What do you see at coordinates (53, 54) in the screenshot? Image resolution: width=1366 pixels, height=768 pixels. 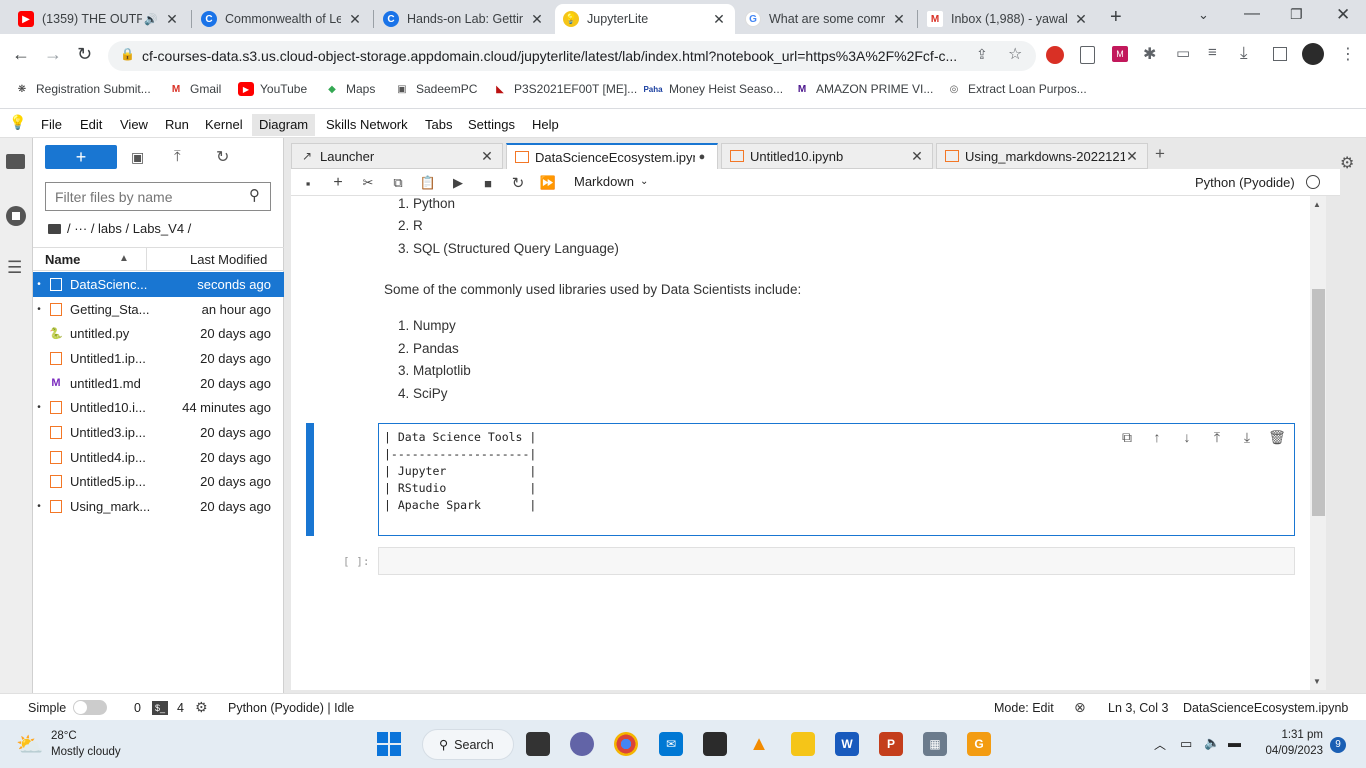 I see `forward-icon: →` at bounding box center [53, 54].